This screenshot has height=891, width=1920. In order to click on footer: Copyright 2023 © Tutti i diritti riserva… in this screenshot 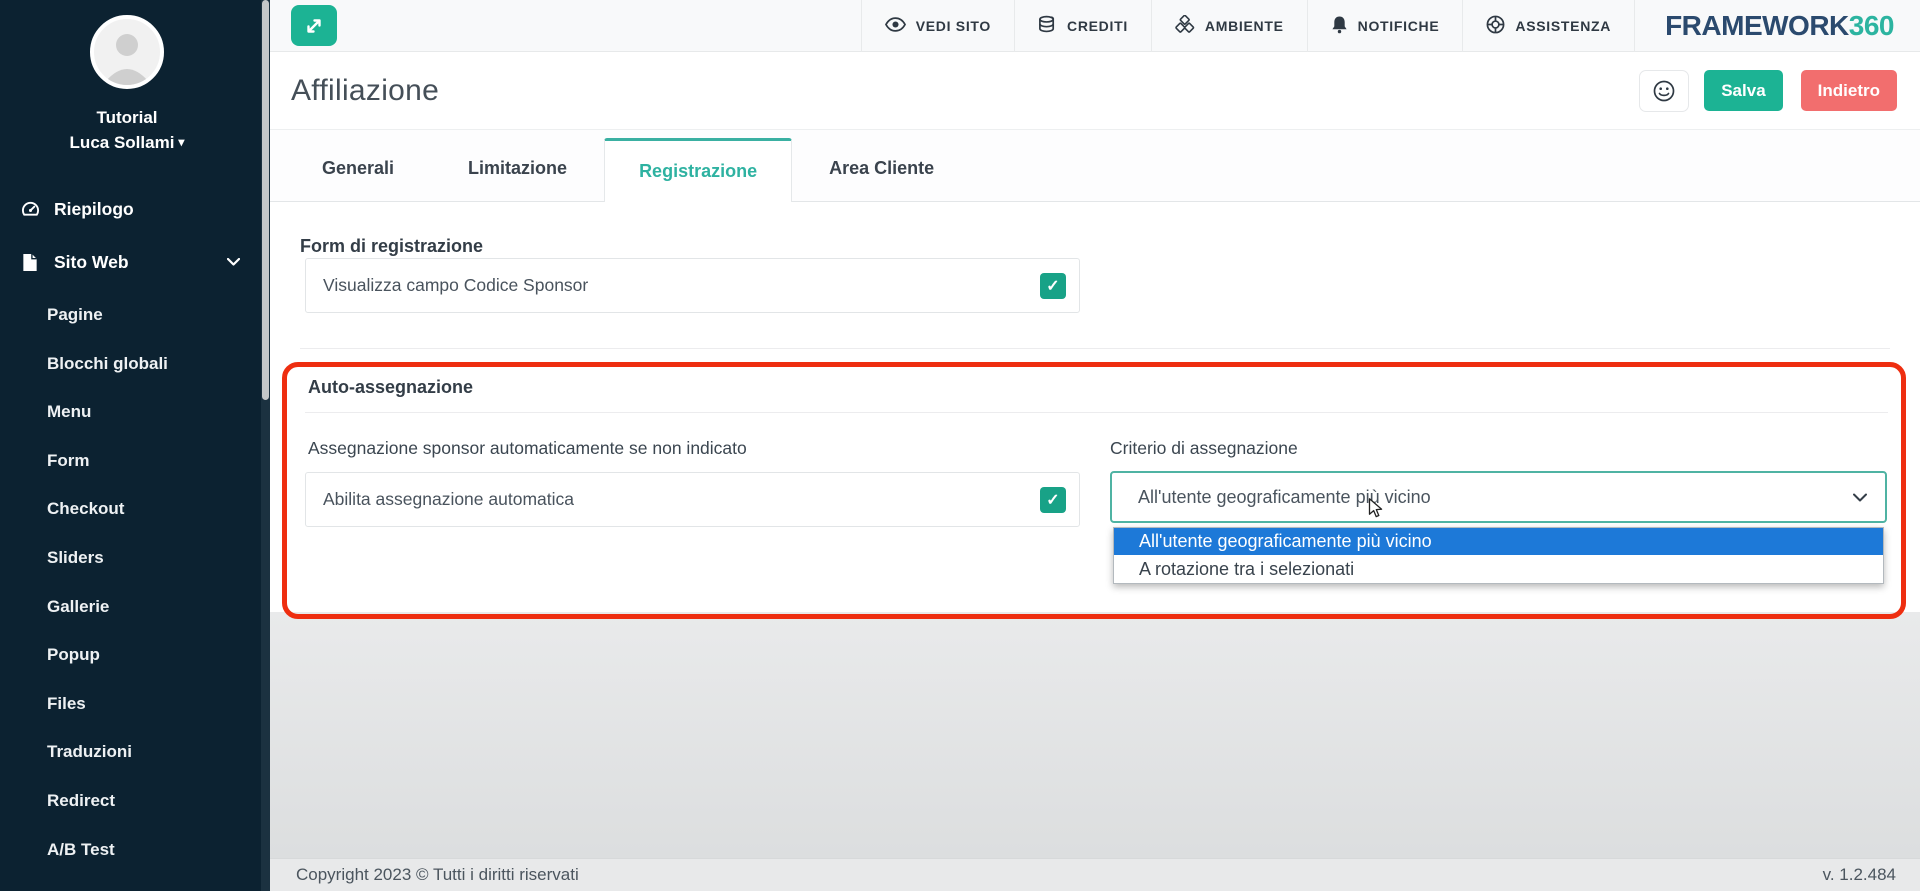, I will do `click(1095, 874)`.